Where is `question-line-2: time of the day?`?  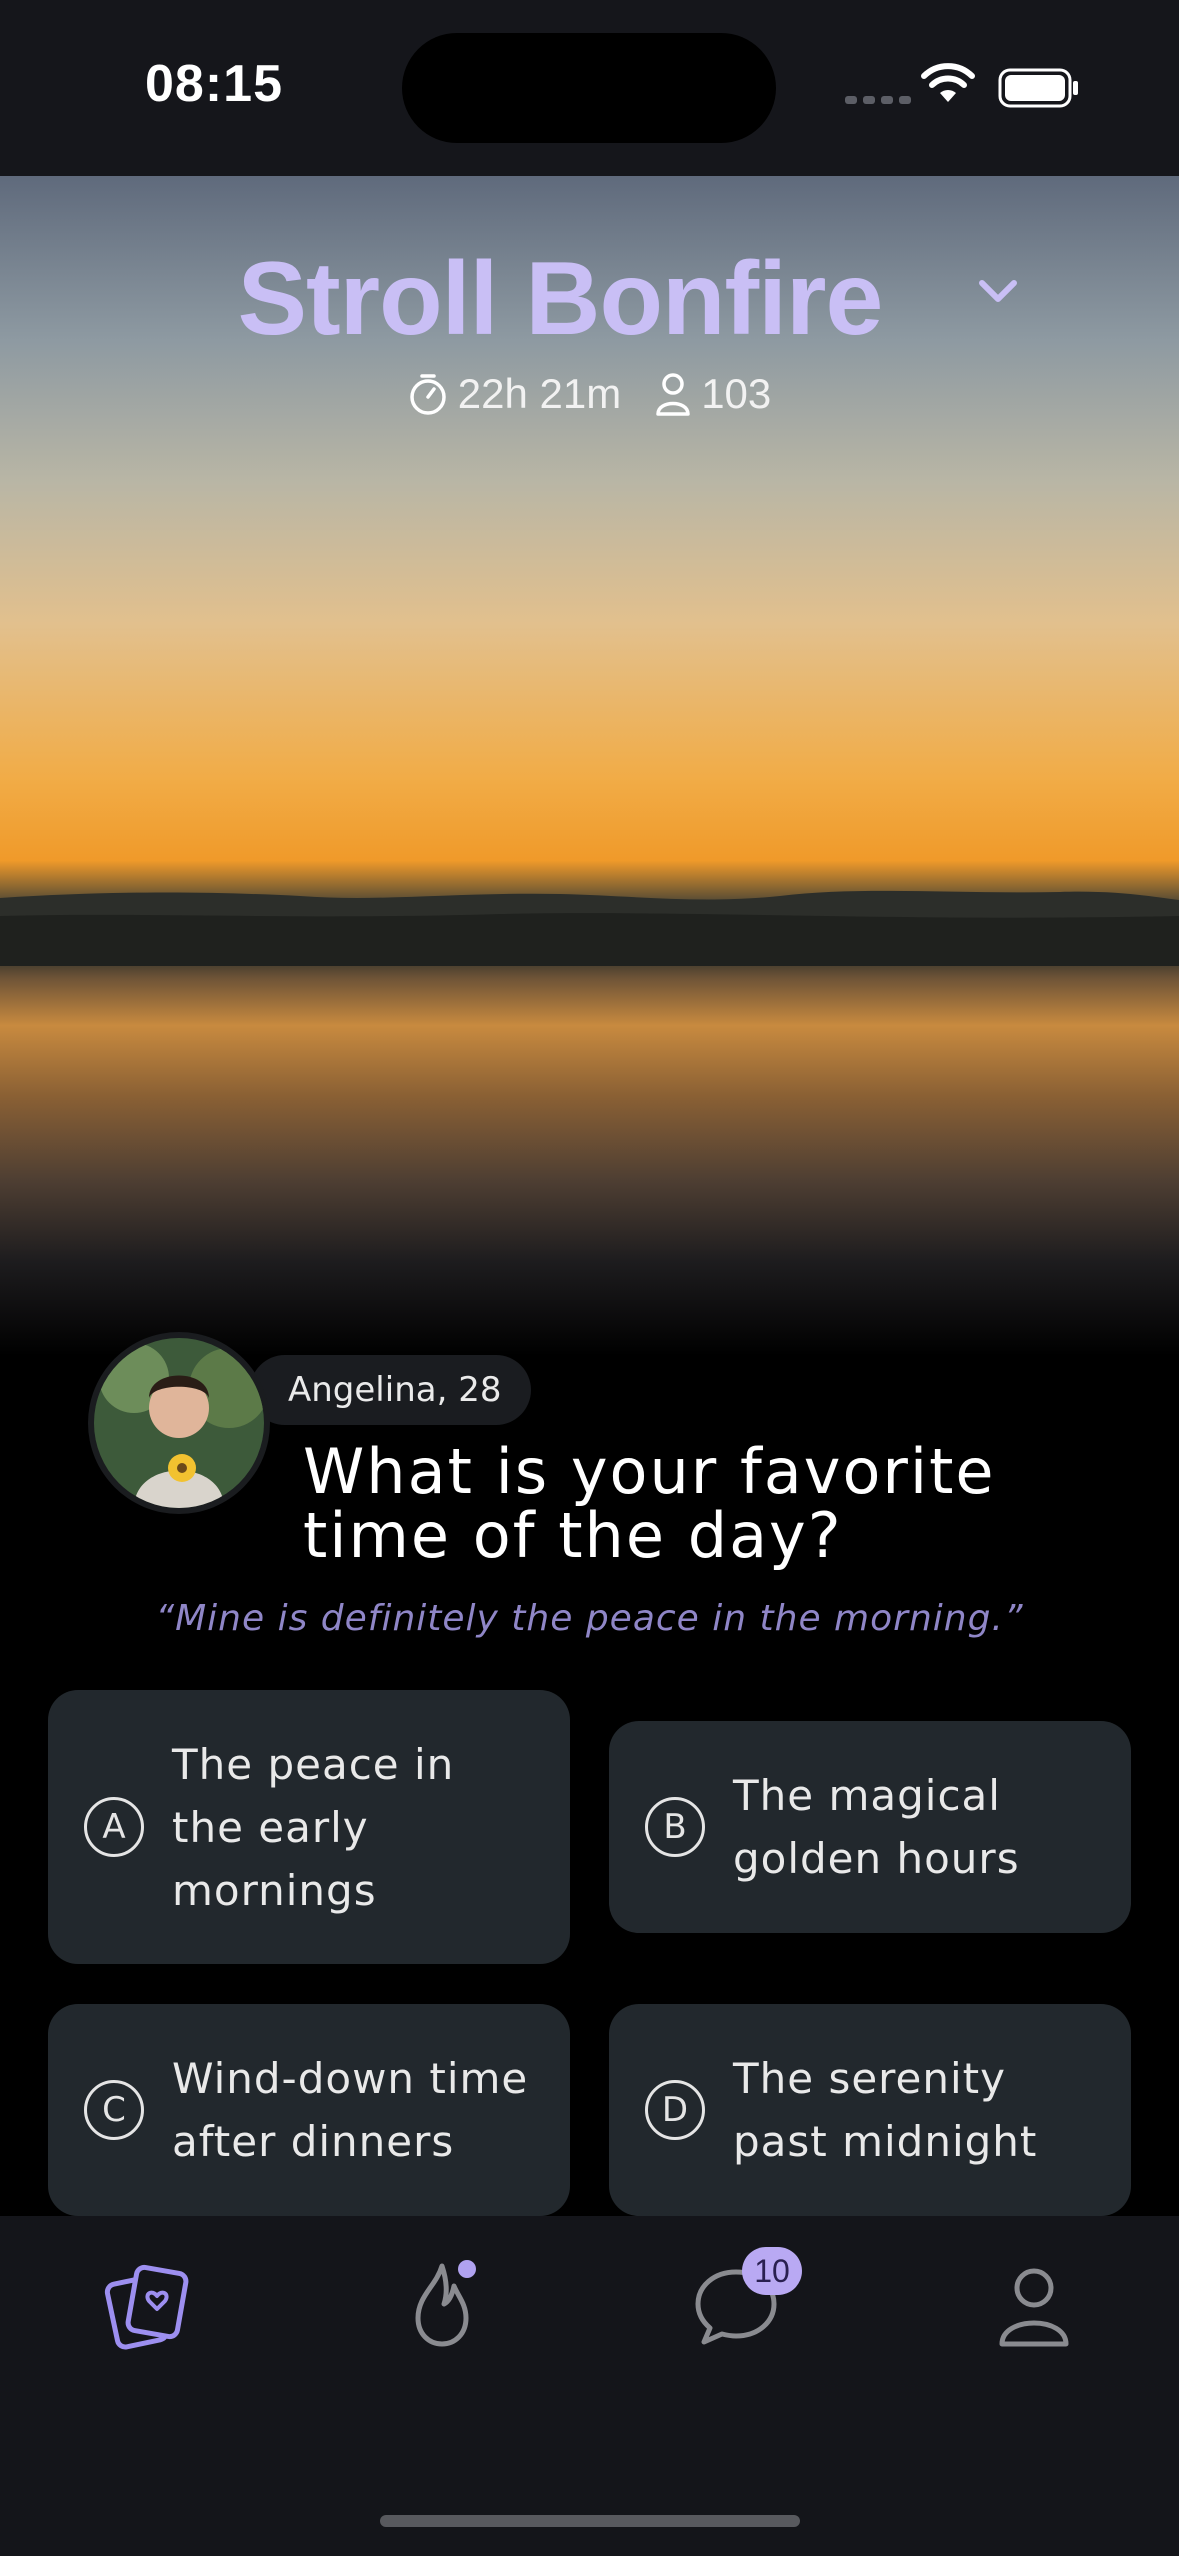 question-line-2: time of the day? is located at coordinates (573, 1535).